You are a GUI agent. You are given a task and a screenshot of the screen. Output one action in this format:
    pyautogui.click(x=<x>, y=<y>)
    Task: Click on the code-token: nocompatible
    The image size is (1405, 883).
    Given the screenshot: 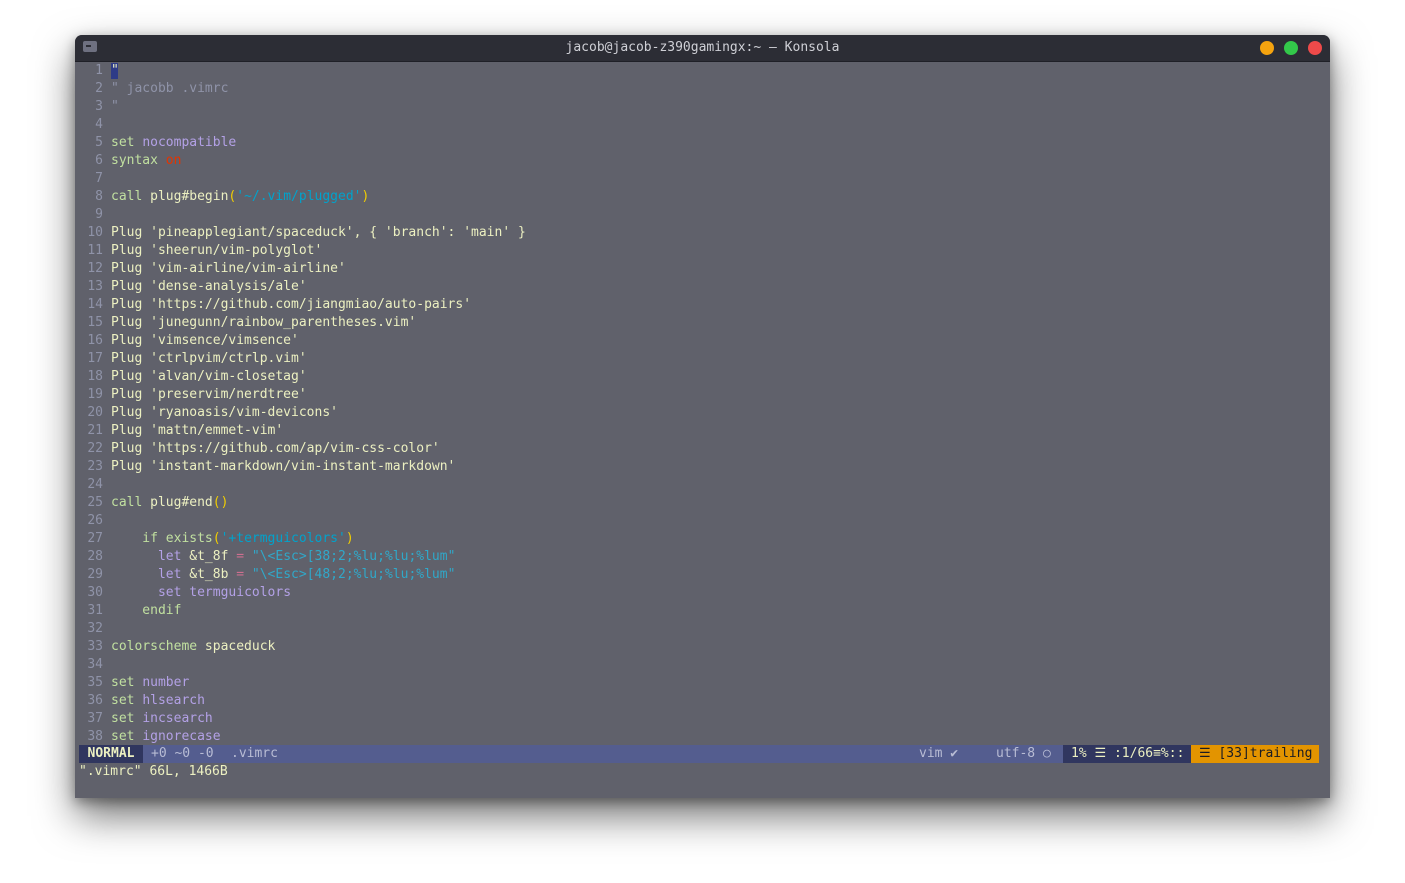 What is the action you would take?
    pyautogui.click(x=189, y=142)
    